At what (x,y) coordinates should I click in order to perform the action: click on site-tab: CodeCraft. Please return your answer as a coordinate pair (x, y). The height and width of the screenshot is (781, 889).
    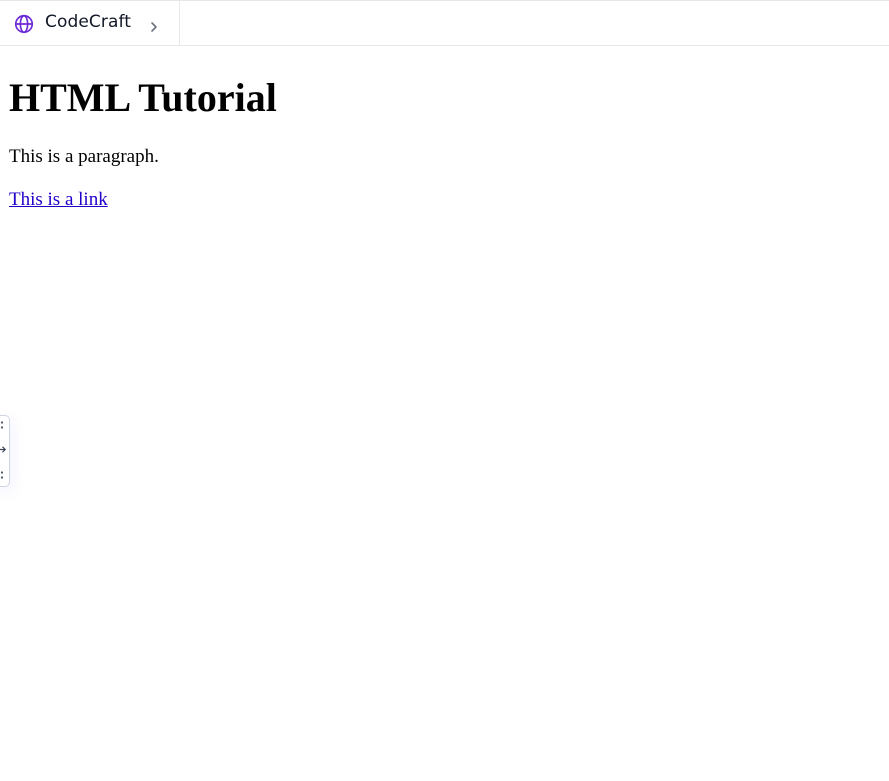
    Looking at the image, I should click on (90, 23).